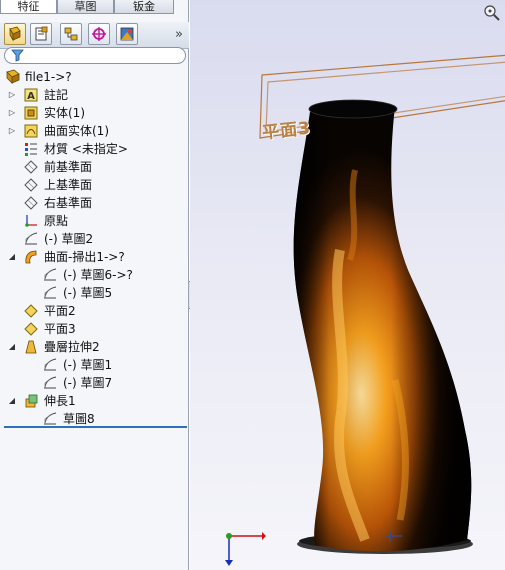 The width and height of the screenshot is (505, 570). What do you see at coordinates (68, 185) in the screenshot?
I see `tree-item-label: 上基準面` at bounding box center [68, 185].